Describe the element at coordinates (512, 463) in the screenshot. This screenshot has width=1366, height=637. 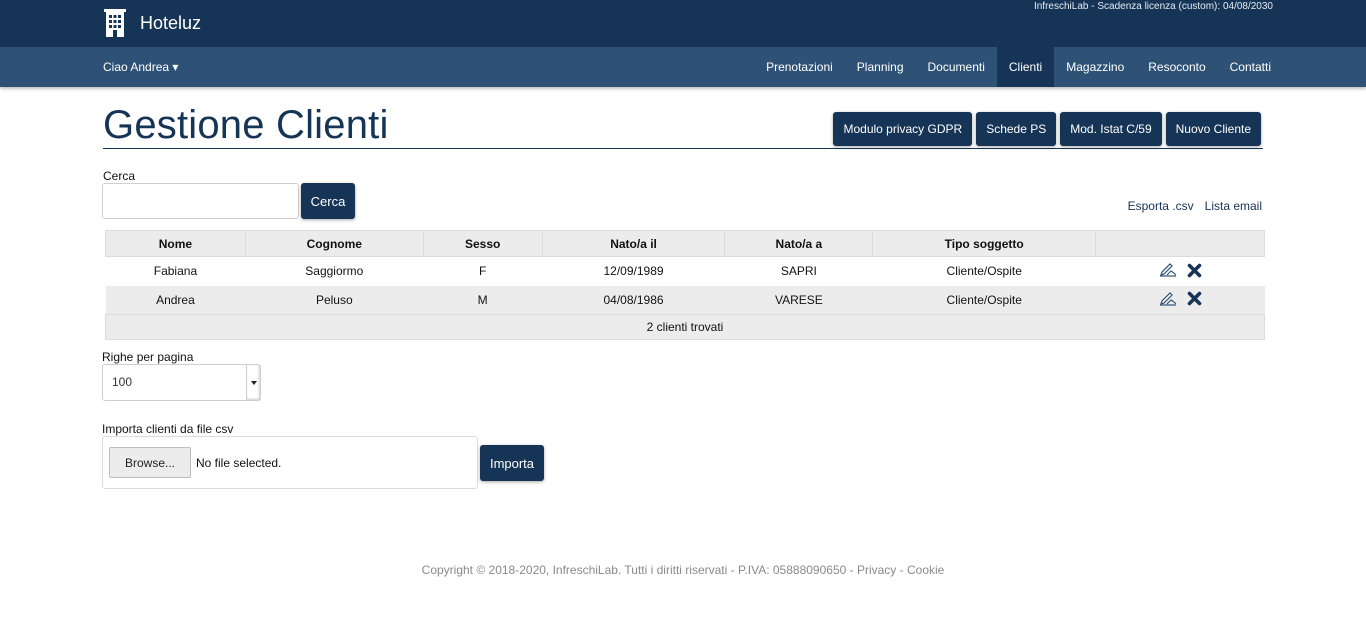
I see `import-button: Importa` at that location.